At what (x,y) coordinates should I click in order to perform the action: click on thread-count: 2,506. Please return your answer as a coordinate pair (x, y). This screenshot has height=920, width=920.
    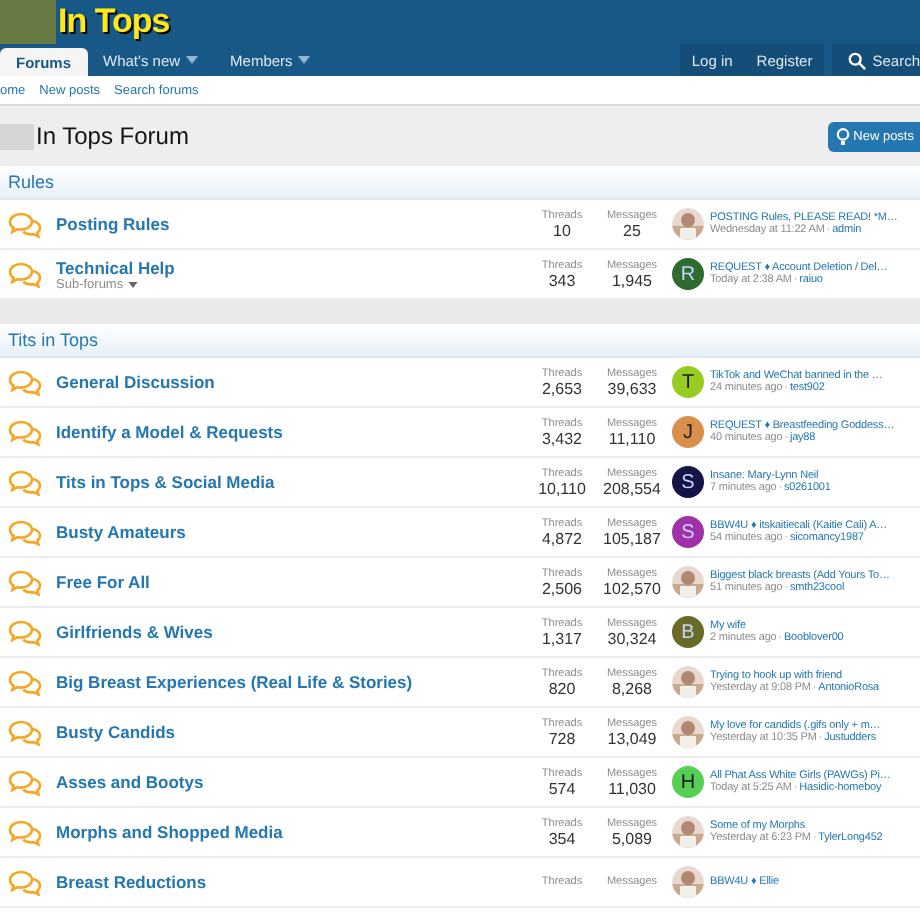
    Looking at the image, I should click on (562, 588).